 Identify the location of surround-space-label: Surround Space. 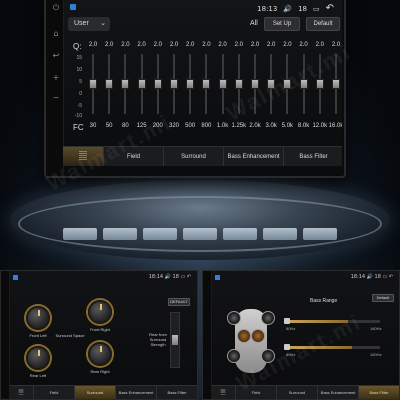
(70, 335).